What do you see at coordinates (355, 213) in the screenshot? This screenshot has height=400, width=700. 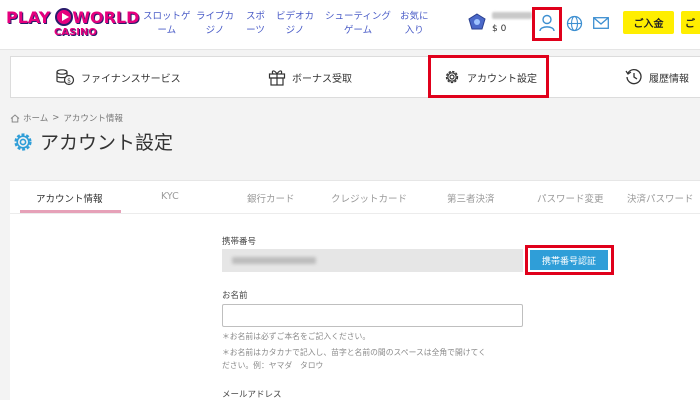 I see `subtab-divider` at bounding box center [355, 213].